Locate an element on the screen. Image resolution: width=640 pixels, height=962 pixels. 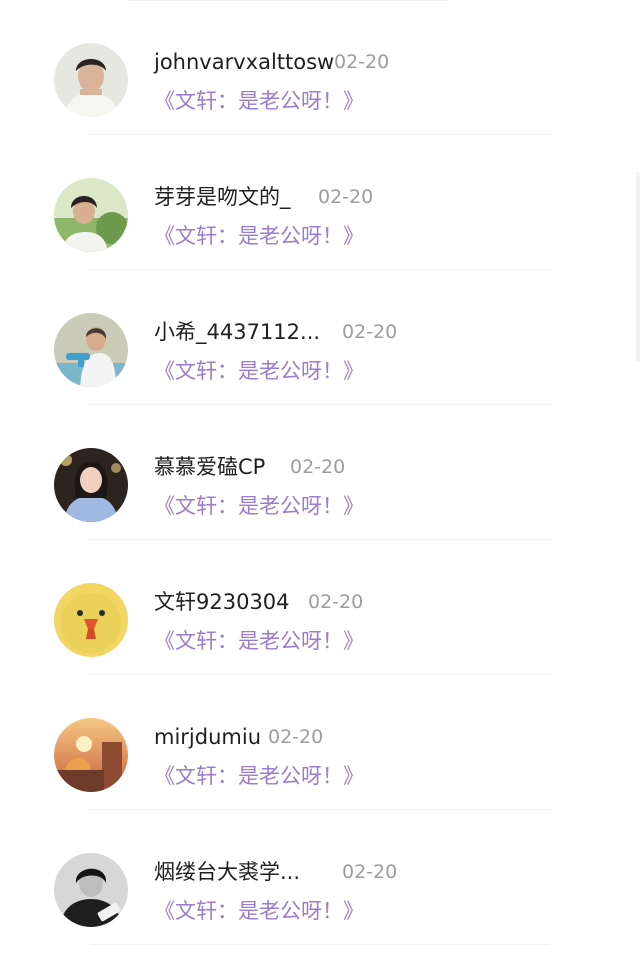
sunset-building-avatar is located at coordinates (91, 755).